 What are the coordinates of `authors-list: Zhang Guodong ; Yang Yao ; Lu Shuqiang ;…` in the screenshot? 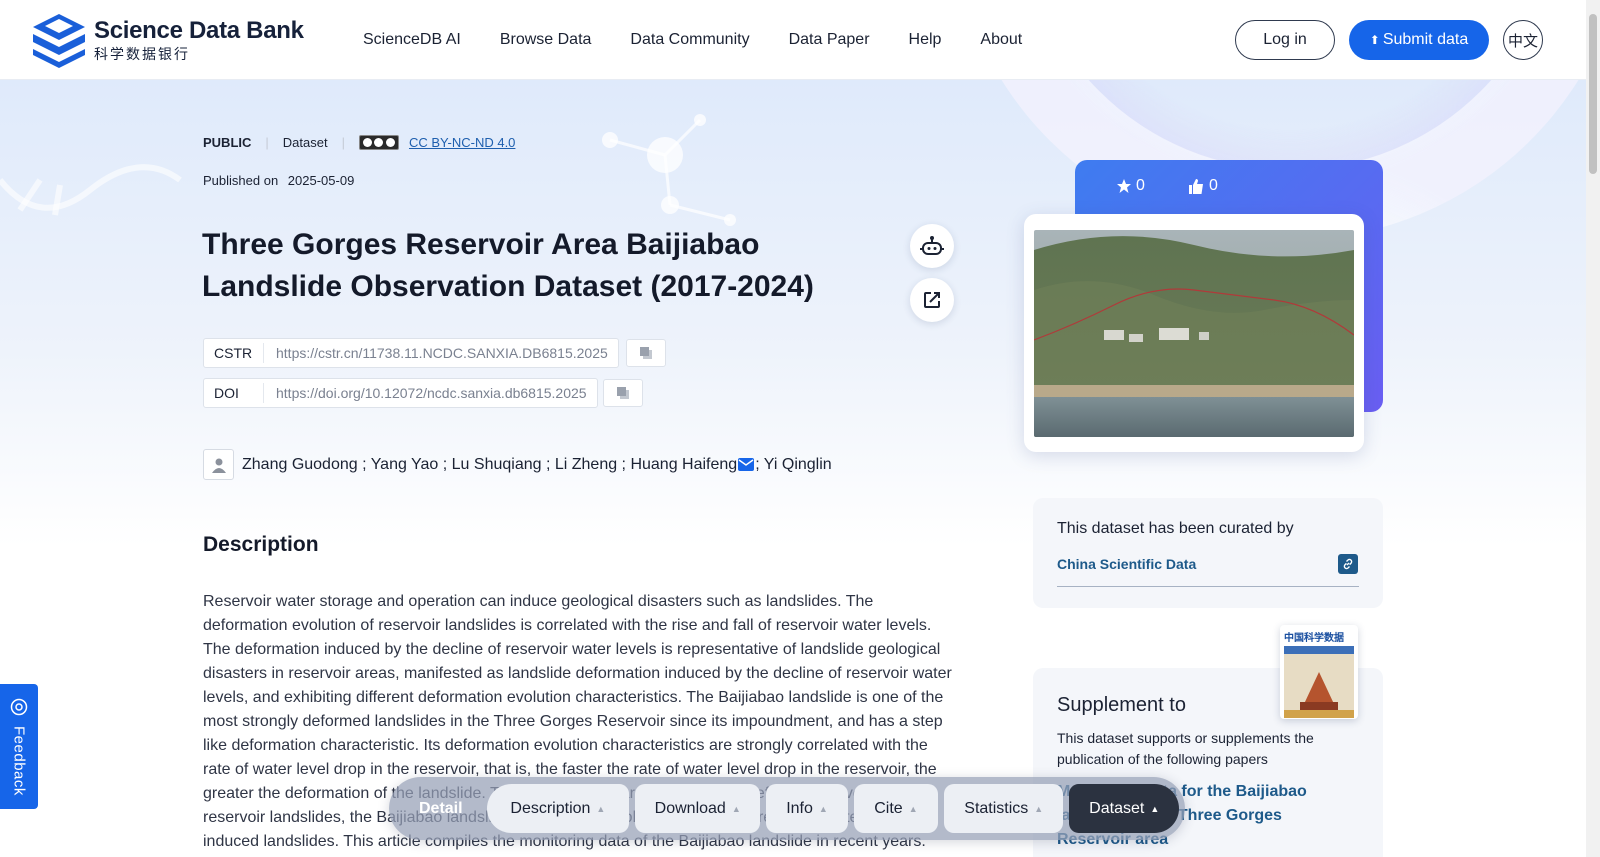 It's located at (489, 465).